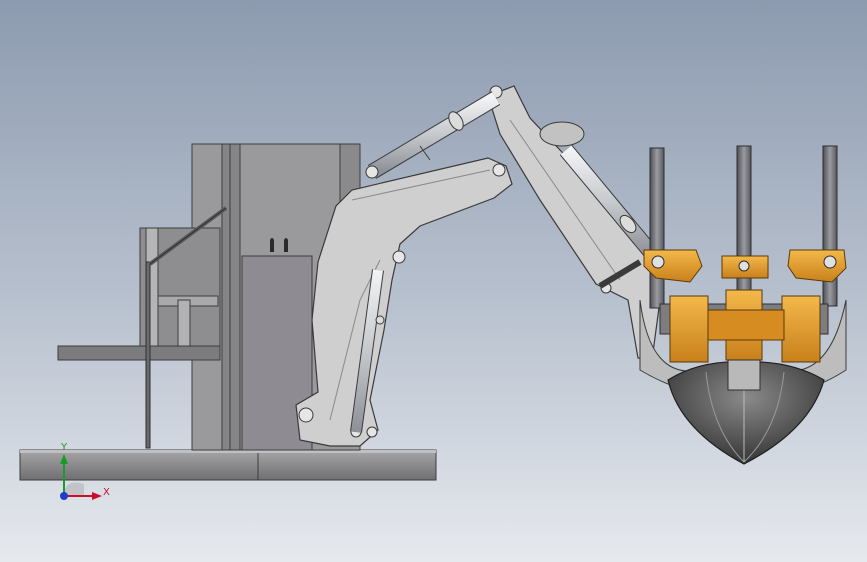 This screenshot has height=562, width=867. What do you see at coordinates (106, 492) in the screenshot?
I see `x-axis-label: X` at bounding box center [106, 492].